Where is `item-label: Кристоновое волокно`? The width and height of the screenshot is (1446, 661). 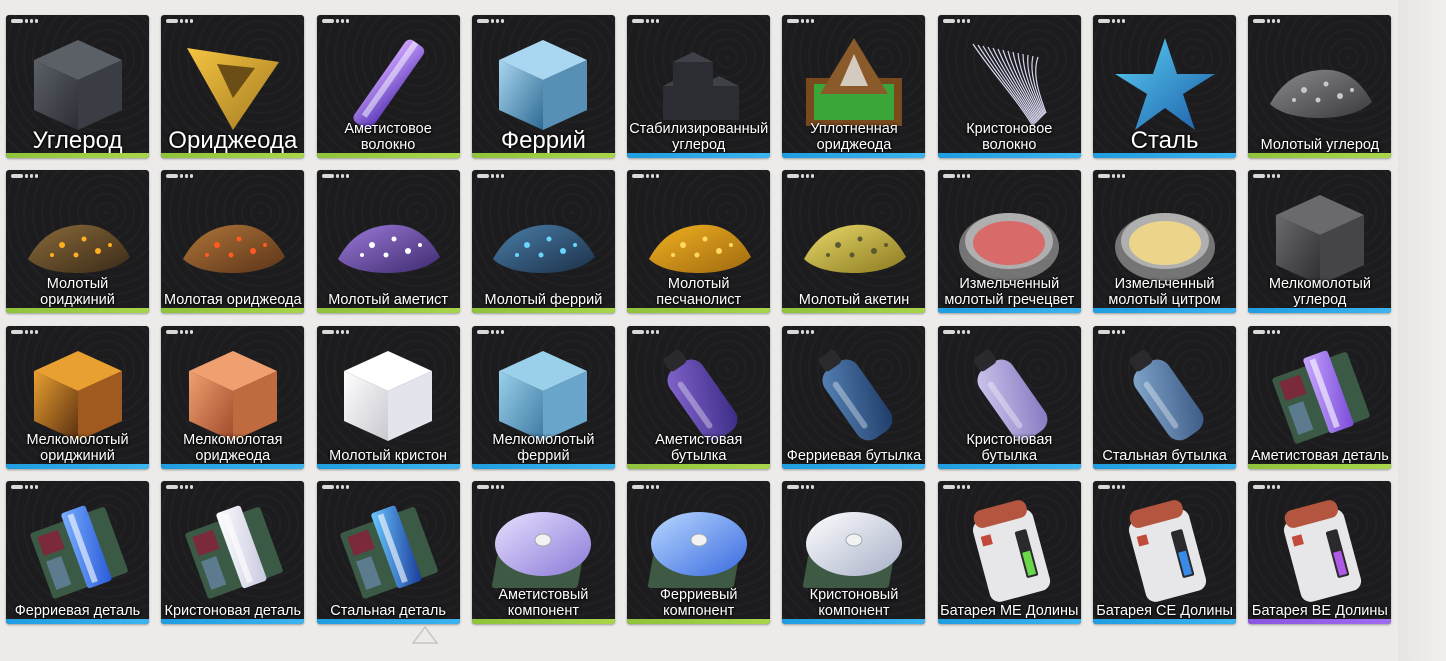
item-label: Кристоновое волокно is located at coordinates (1009, 137).